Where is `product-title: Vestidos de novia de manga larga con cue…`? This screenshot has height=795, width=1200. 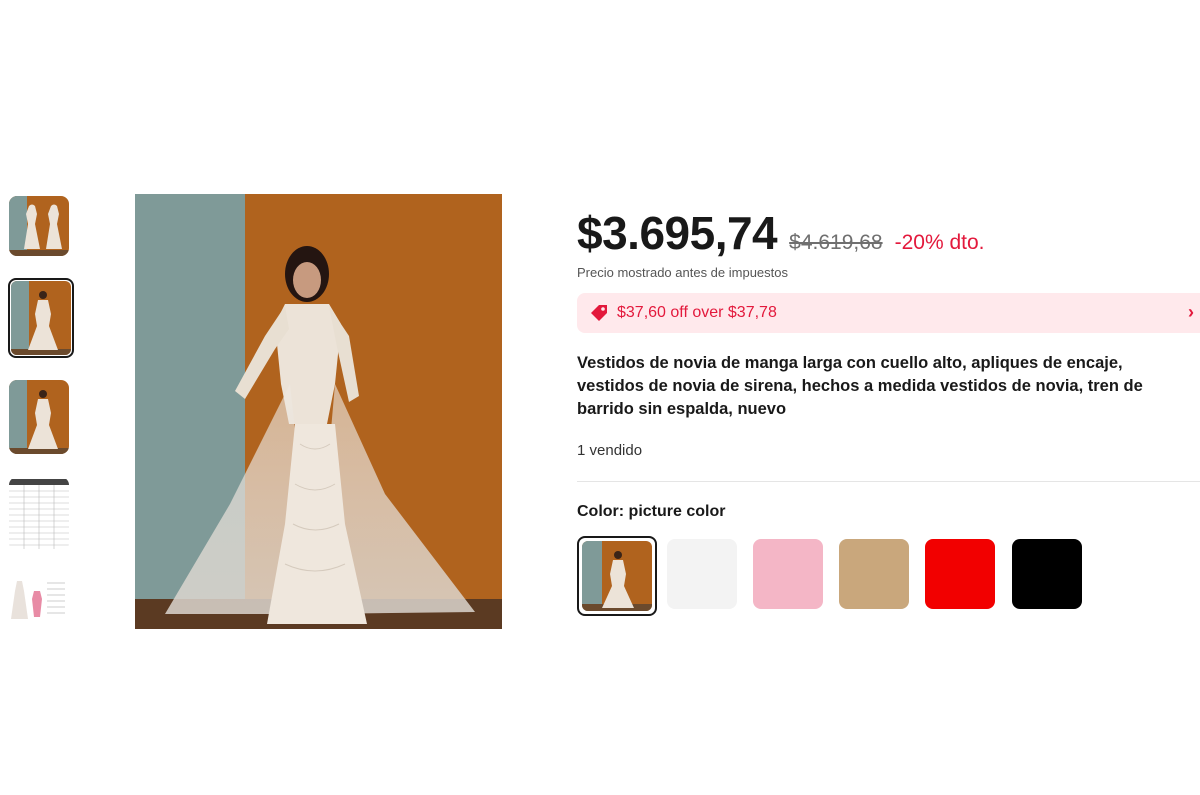 product-title: Vestidos de novia de manga larga con cue… is located at coordinates (860, 386).